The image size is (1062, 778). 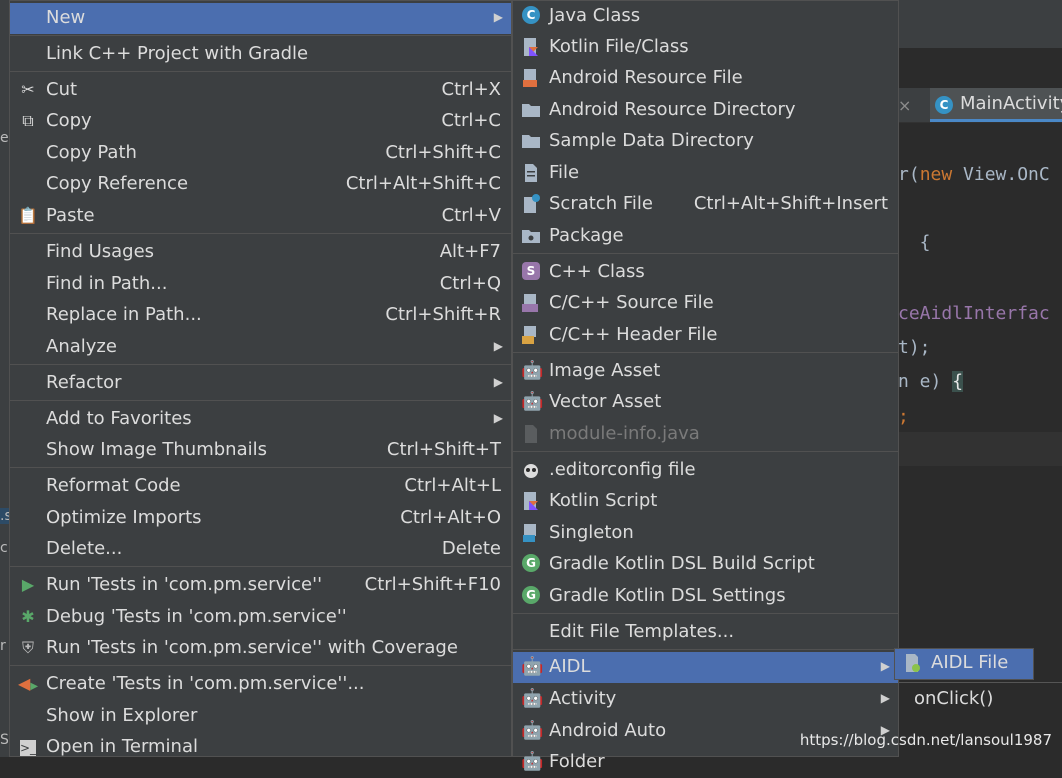 I want to click on code-line: ceAidlInterfac, so click(x=974, y=313).